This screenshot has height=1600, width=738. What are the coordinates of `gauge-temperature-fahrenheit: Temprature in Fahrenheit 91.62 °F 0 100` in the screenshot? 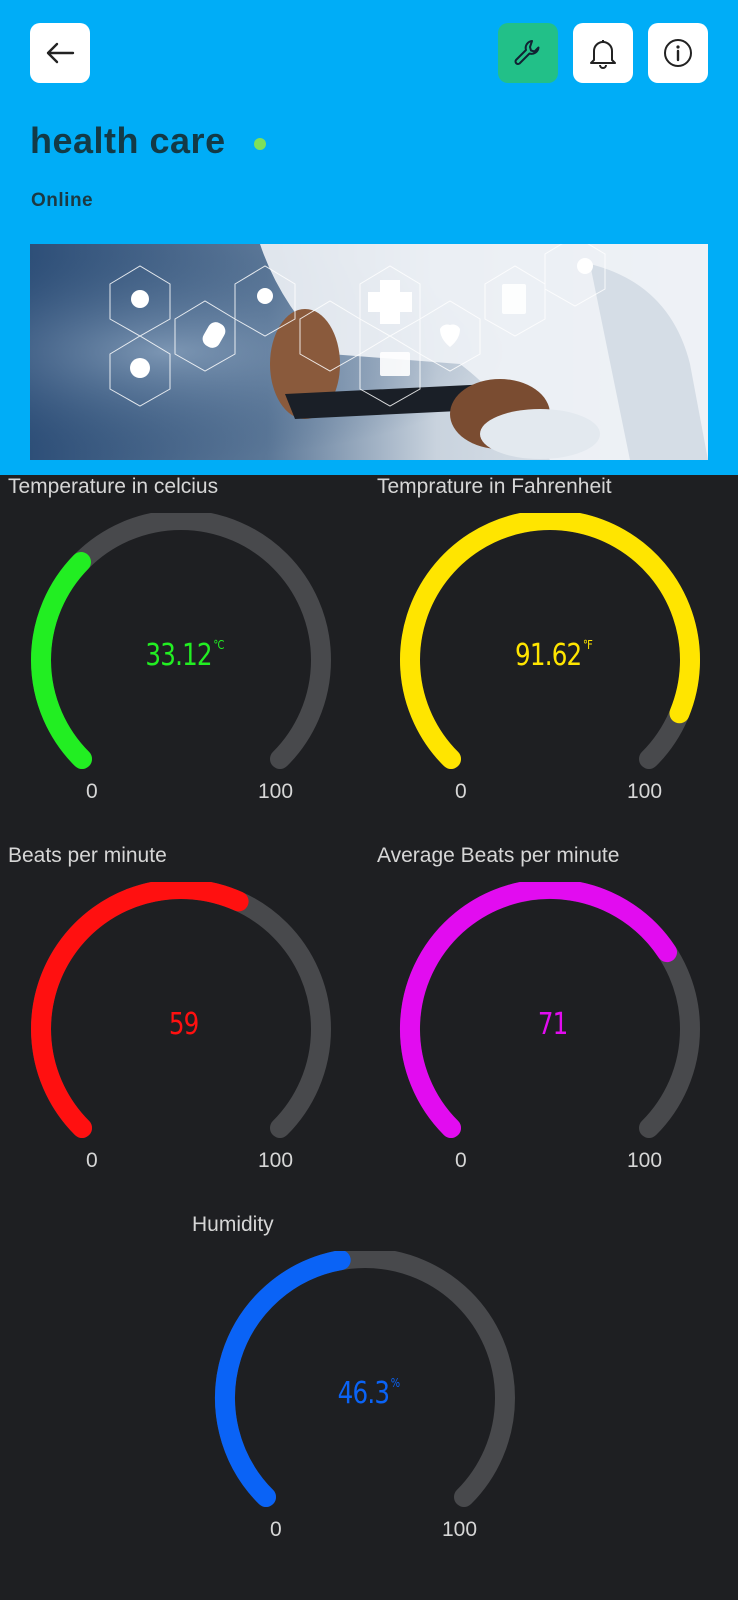 It's located at (553, 660).